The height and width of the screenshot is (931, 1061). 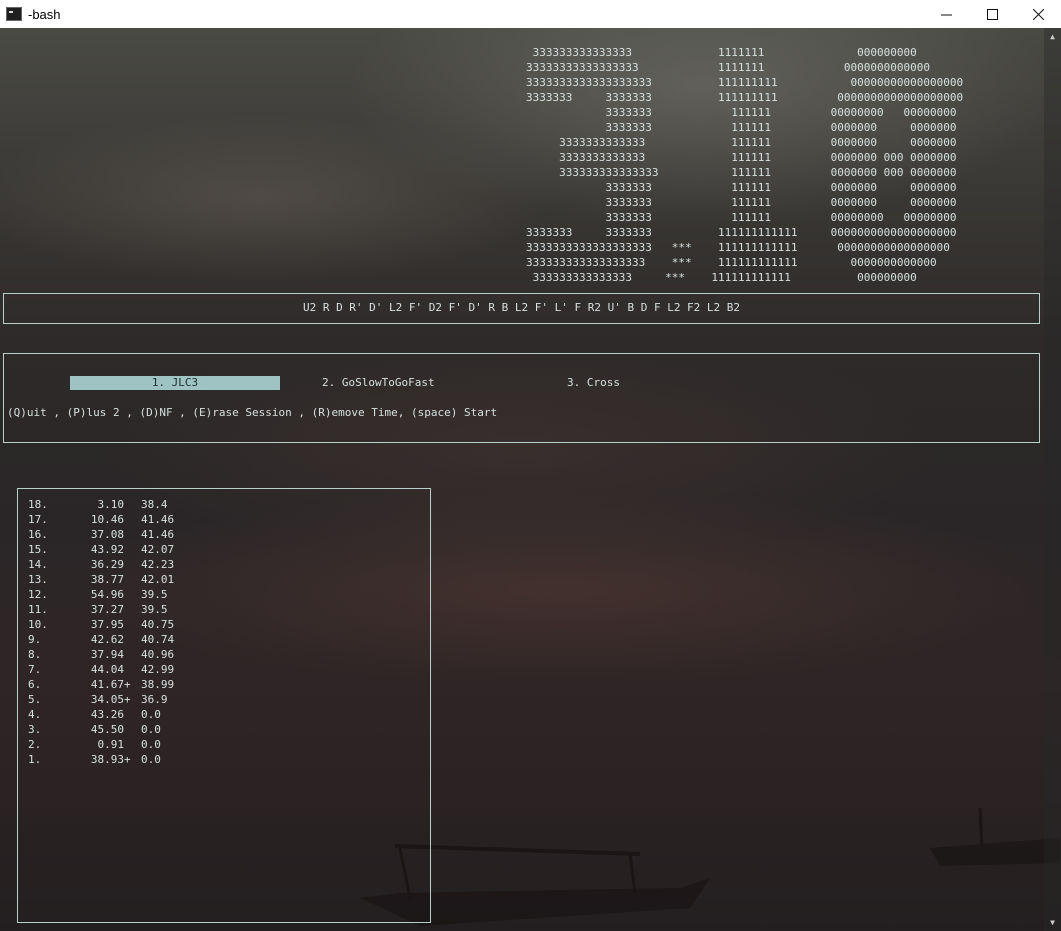 What do you see at coordinates (107, 624) in the screenshot?
I see `time-value: 37.95` at bounding box center [107, 624].